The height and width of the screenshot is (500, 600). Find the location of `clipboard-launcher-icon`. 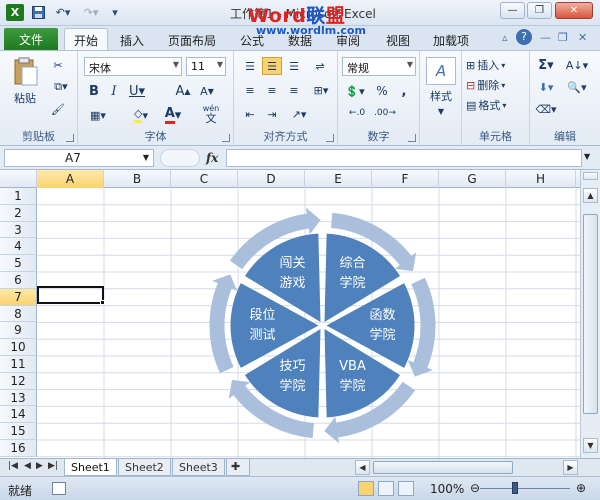

clipboard-launcher-icon is located at coordinates (70, 138).